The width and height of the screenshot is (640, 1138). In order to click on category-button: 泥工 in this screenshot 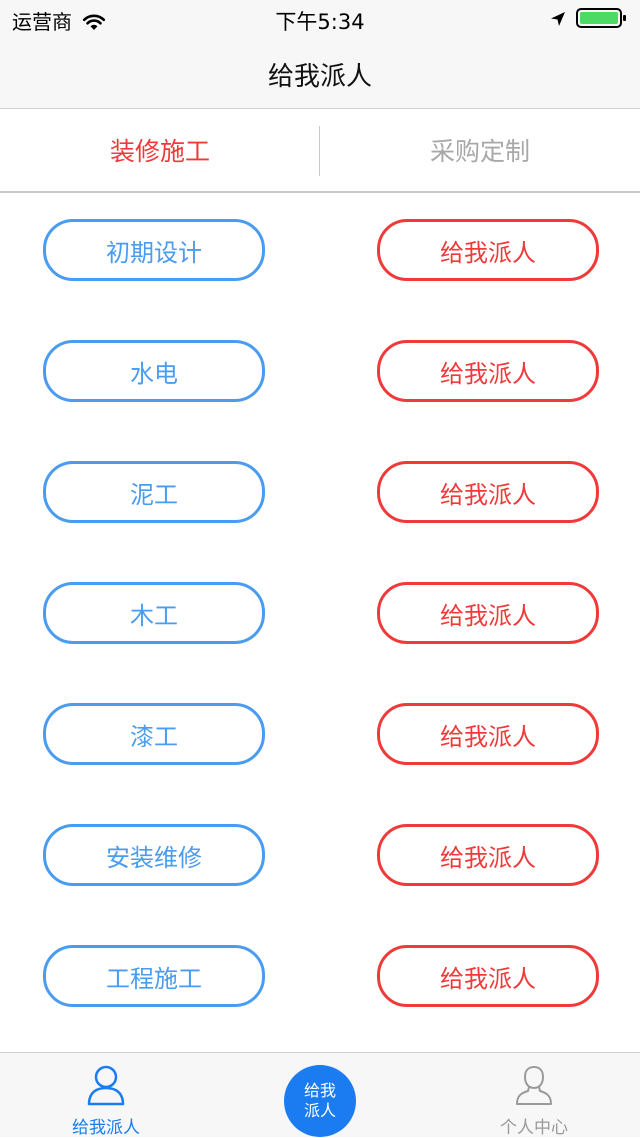, I will do `click(154, 492)`.